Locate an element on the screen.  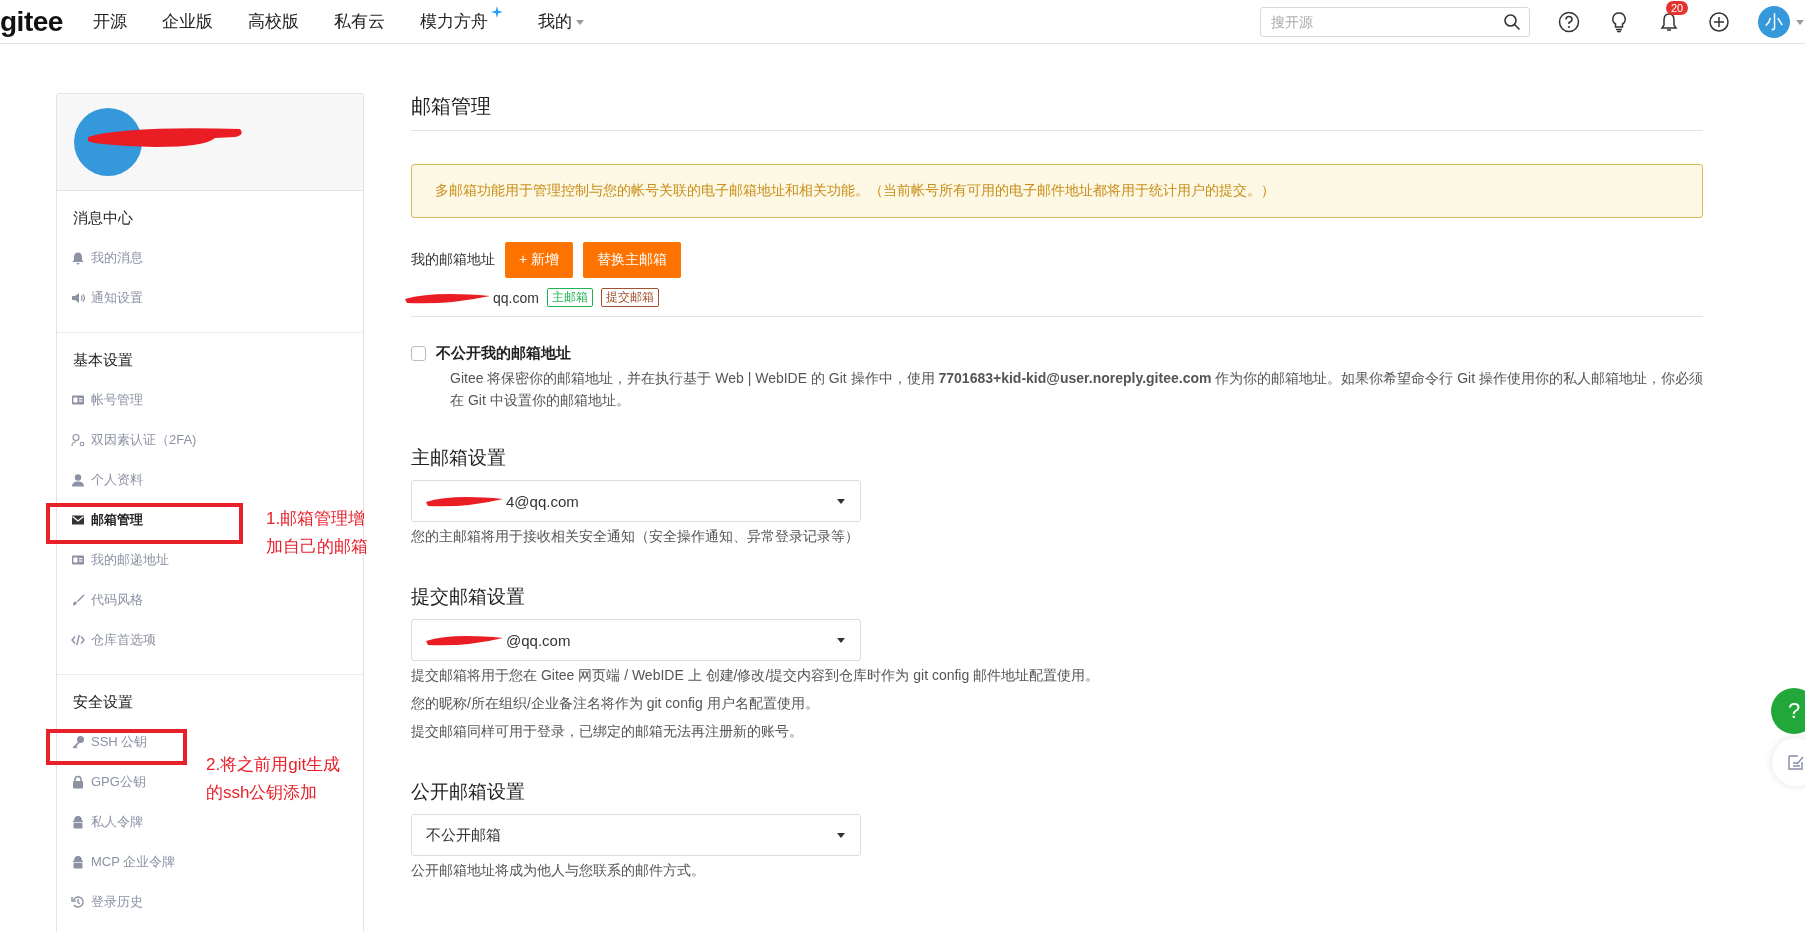
annotation-text: 1.邮箱管理增加自己的邮箱 is located at coordinates (317, 533).